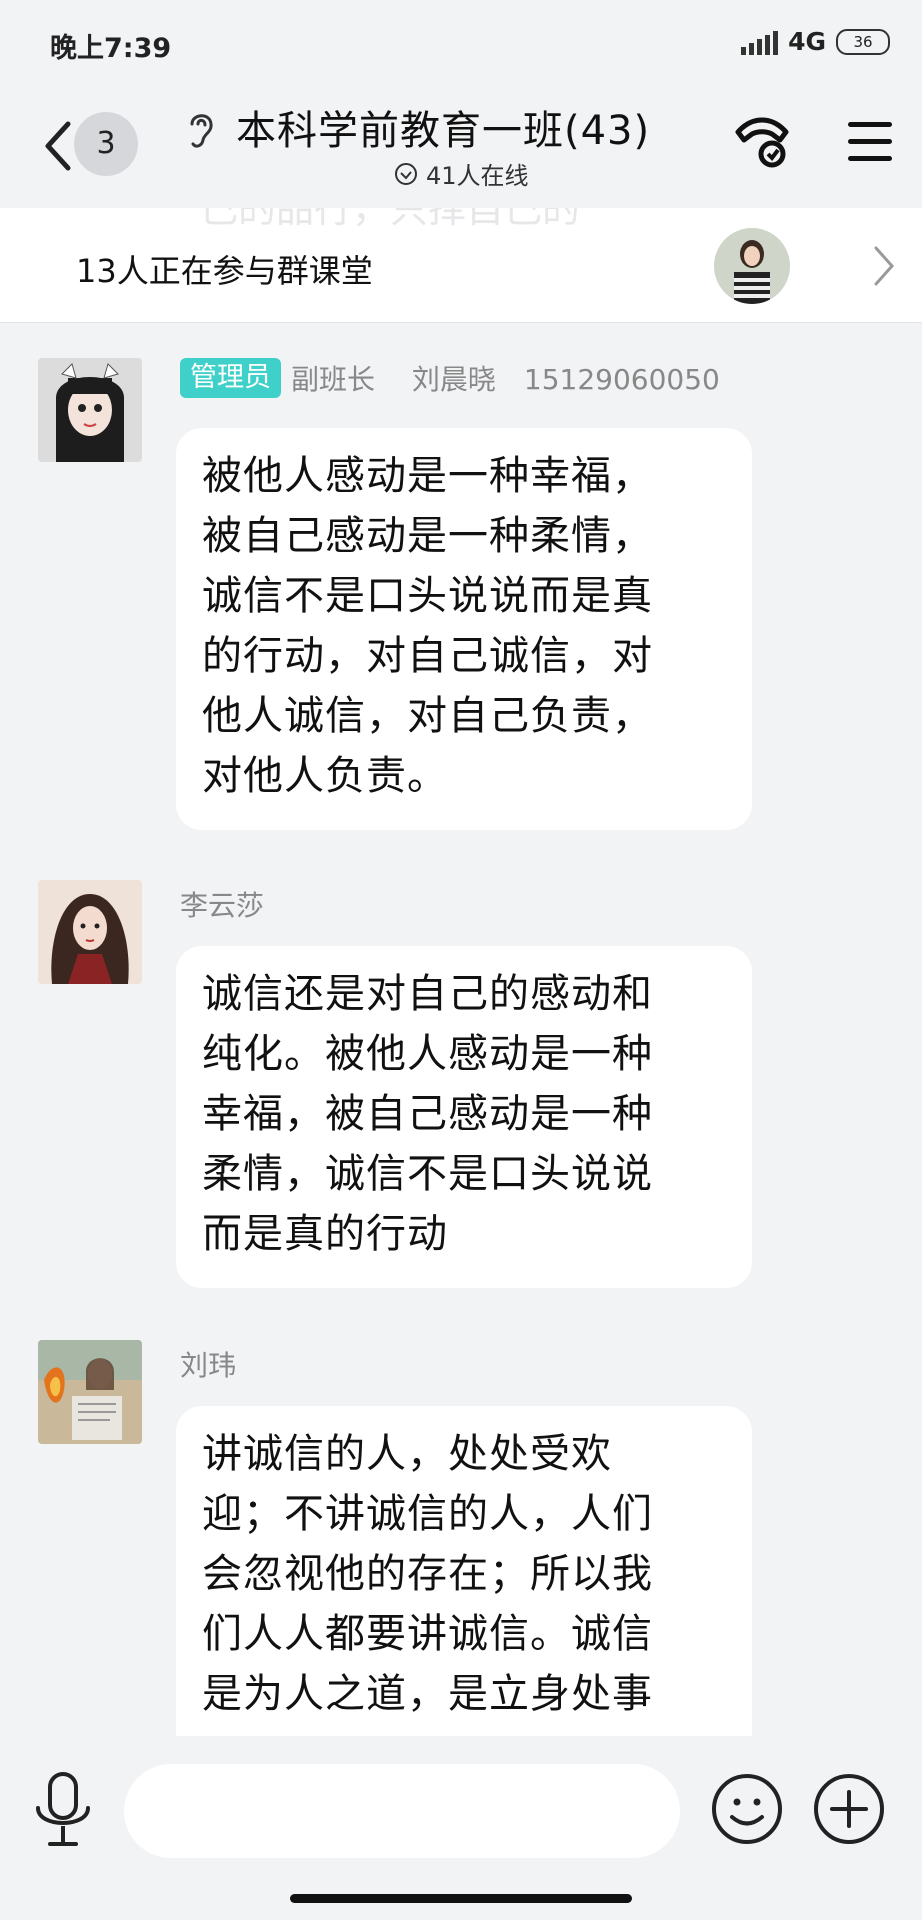 The width and height of the screenshot is (922, 1920). I want to click on sender-name: 刘玮, so click(208, 1364).